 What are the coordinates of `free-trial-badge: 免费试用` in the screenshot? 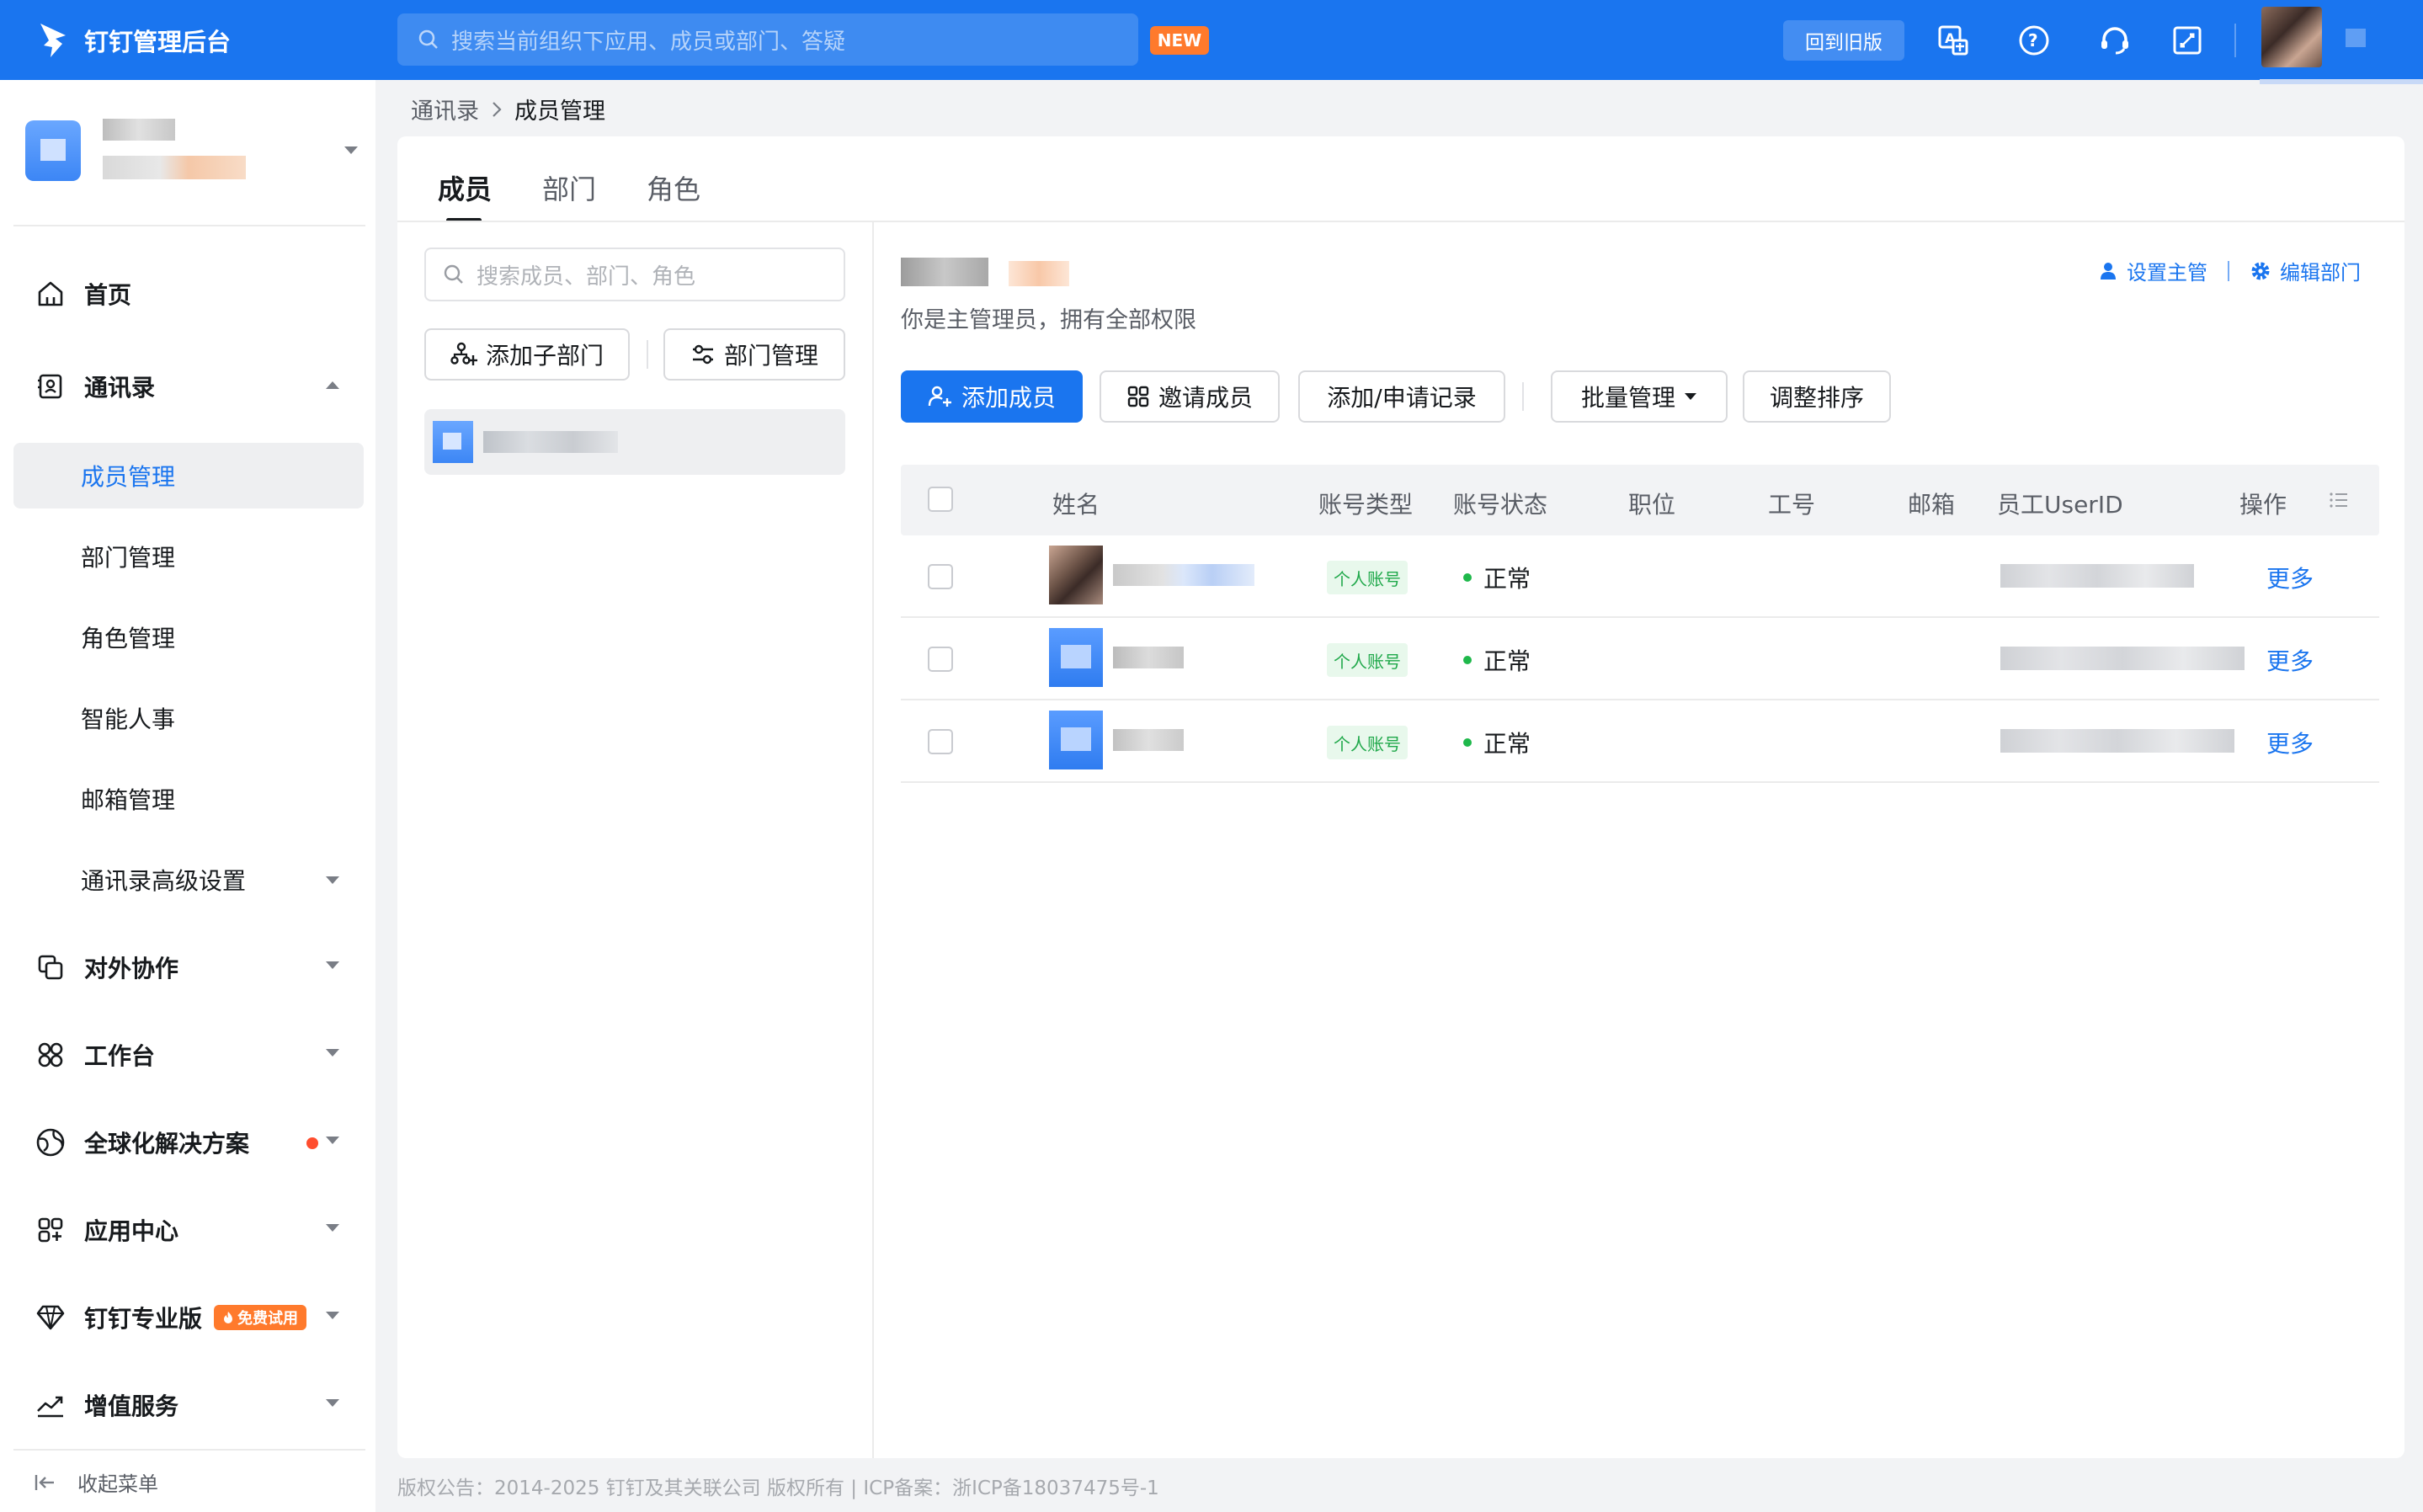 It's located at (260, 1317).